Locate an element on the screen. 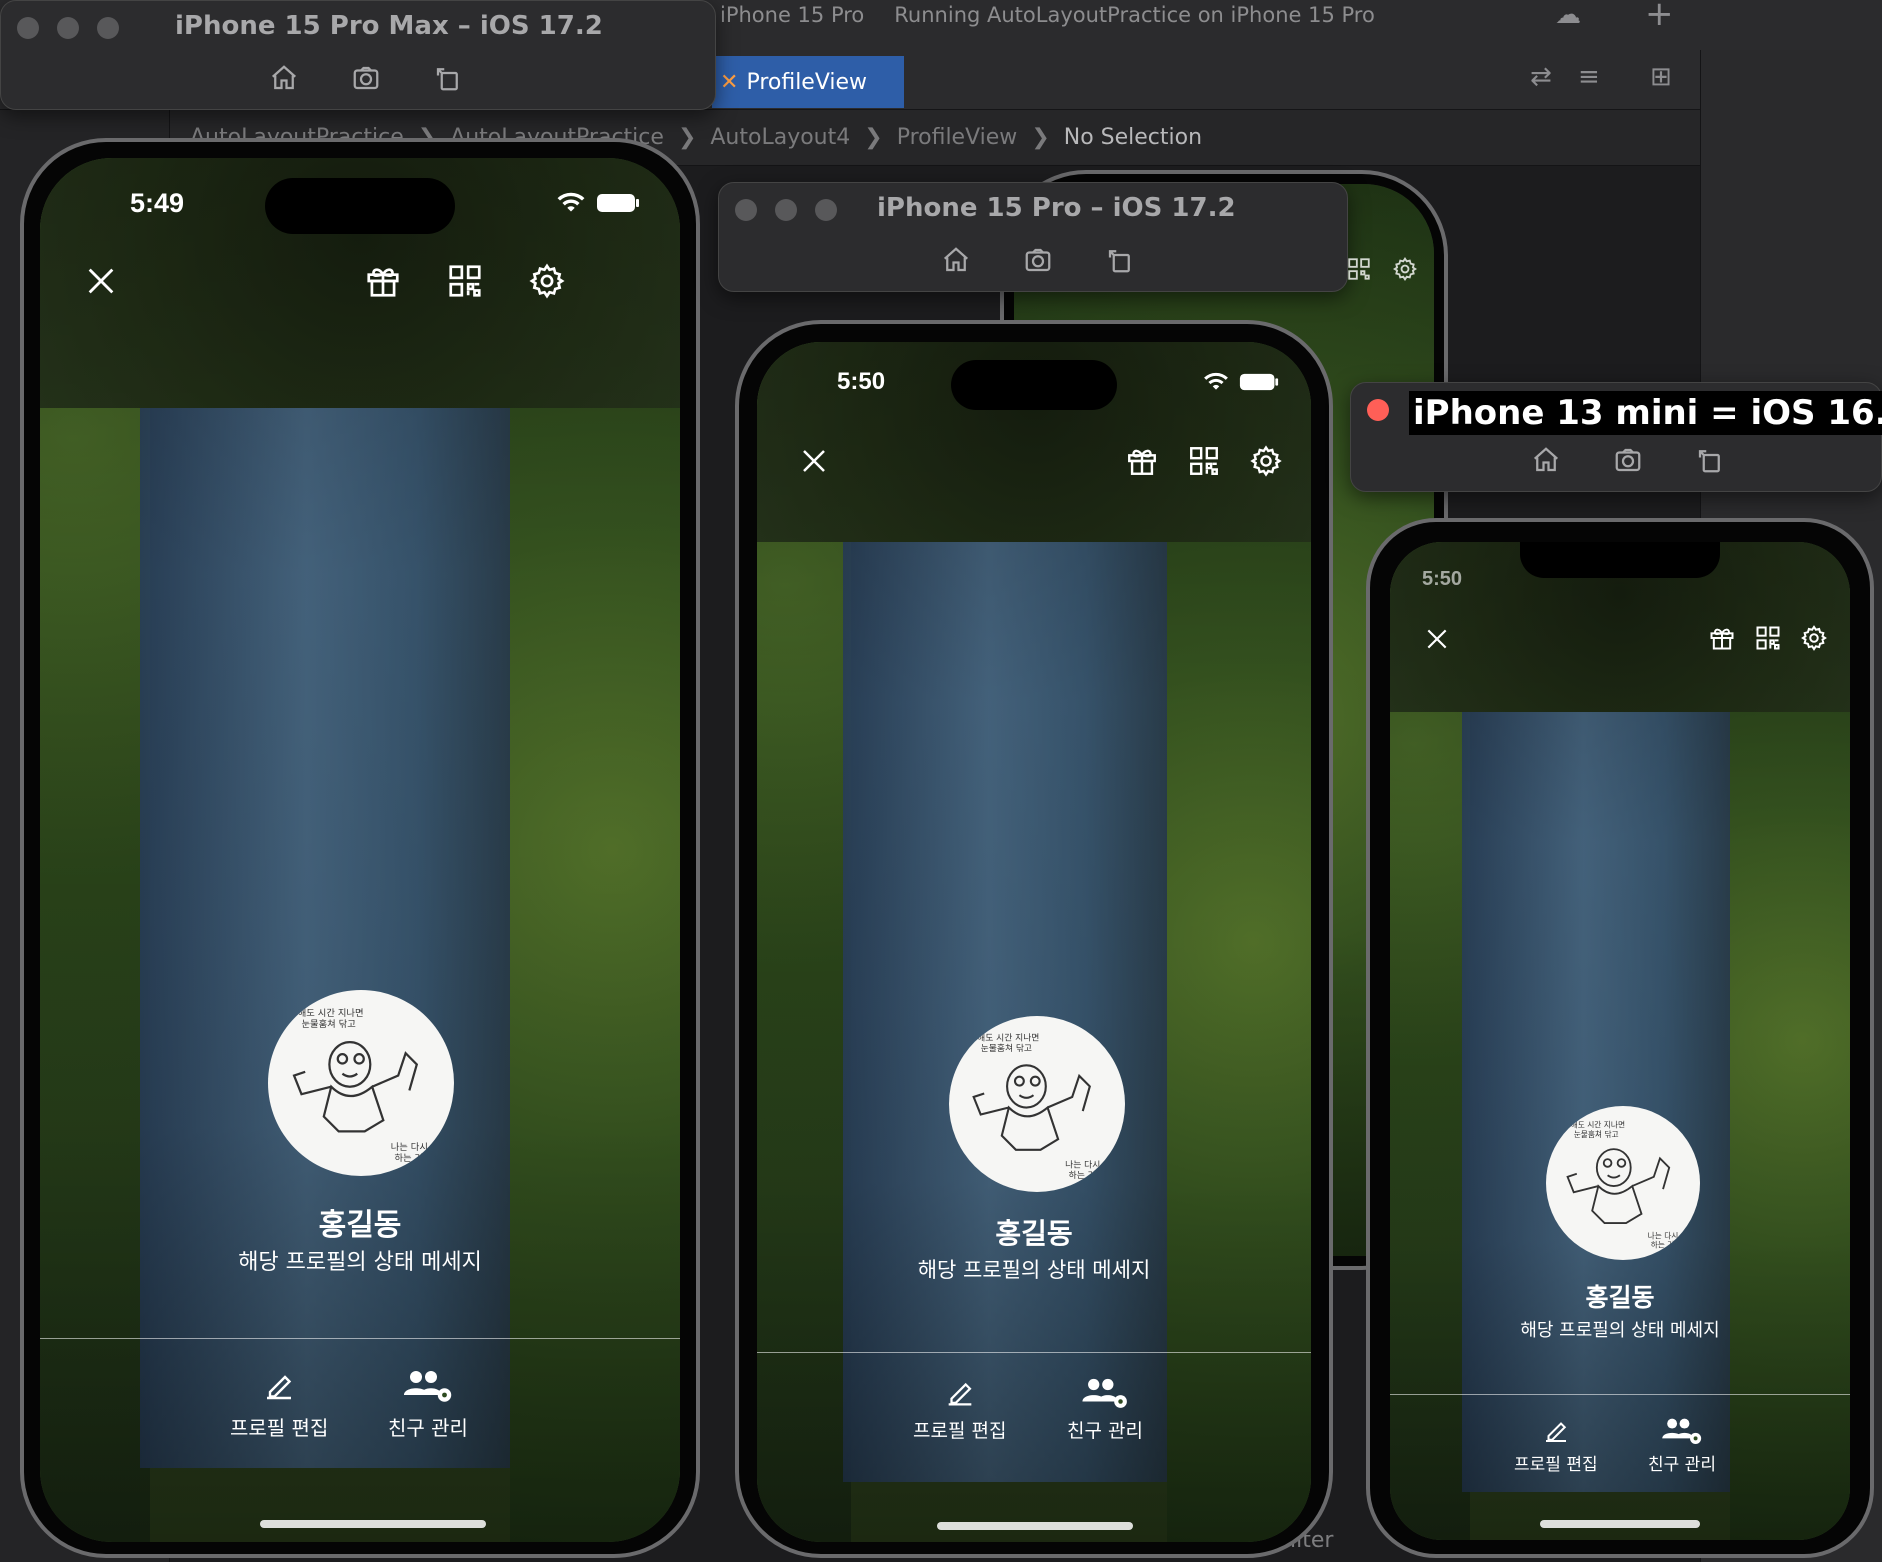  breadcrumb-item: AutoLayout4 is located at coordinates (780, 137).